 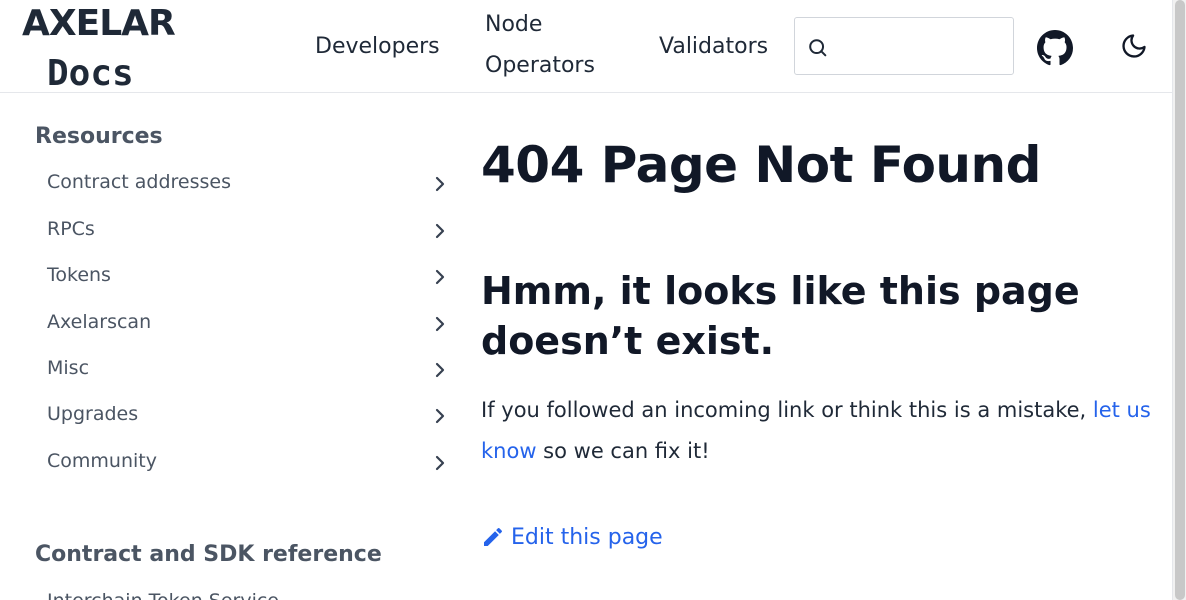 I want to click on sidebar-item-label: Upgrades, so click(x=93, y=414).